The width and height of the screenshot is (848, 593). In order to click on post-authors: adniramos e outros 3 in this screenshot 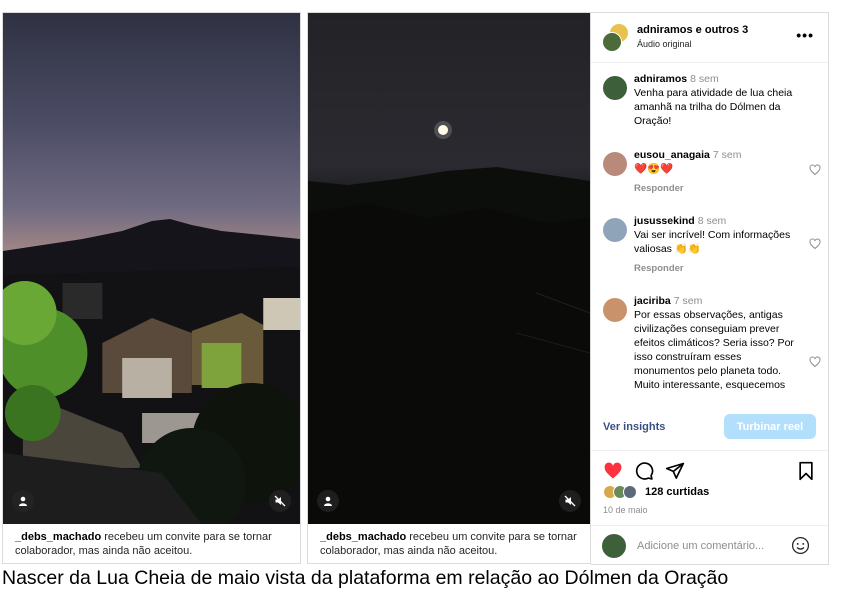, I will do `click(692, 30)`.